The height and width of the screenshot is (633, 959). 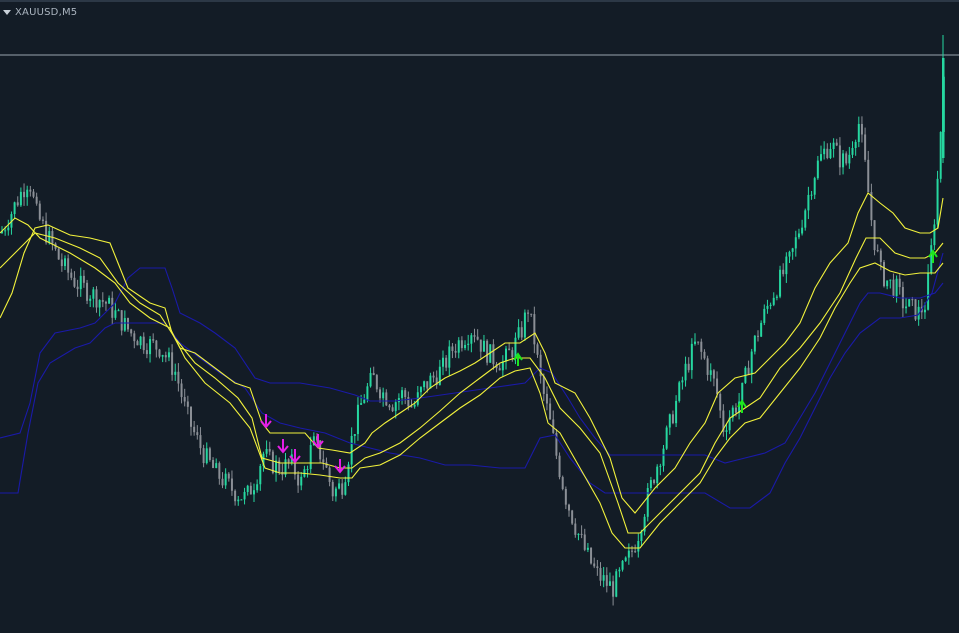 What do you see at coordinates (283, 446) in the screenshot?
I see `sell-arrow-icon` at bounding box center [283, 446].